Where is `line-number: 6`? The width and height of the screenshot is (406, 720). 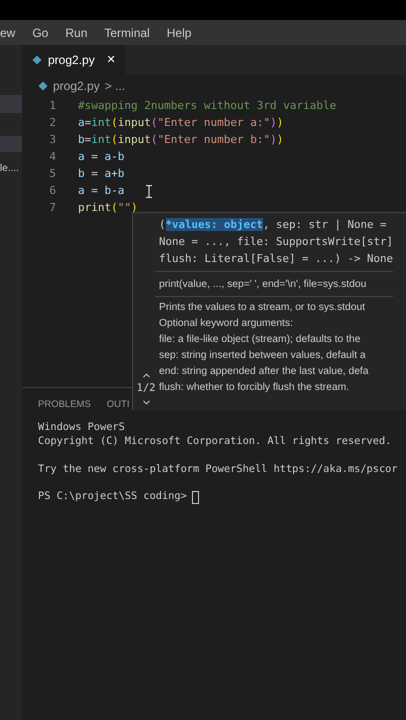 line-number: 6 is located at coordinates (52, 191).